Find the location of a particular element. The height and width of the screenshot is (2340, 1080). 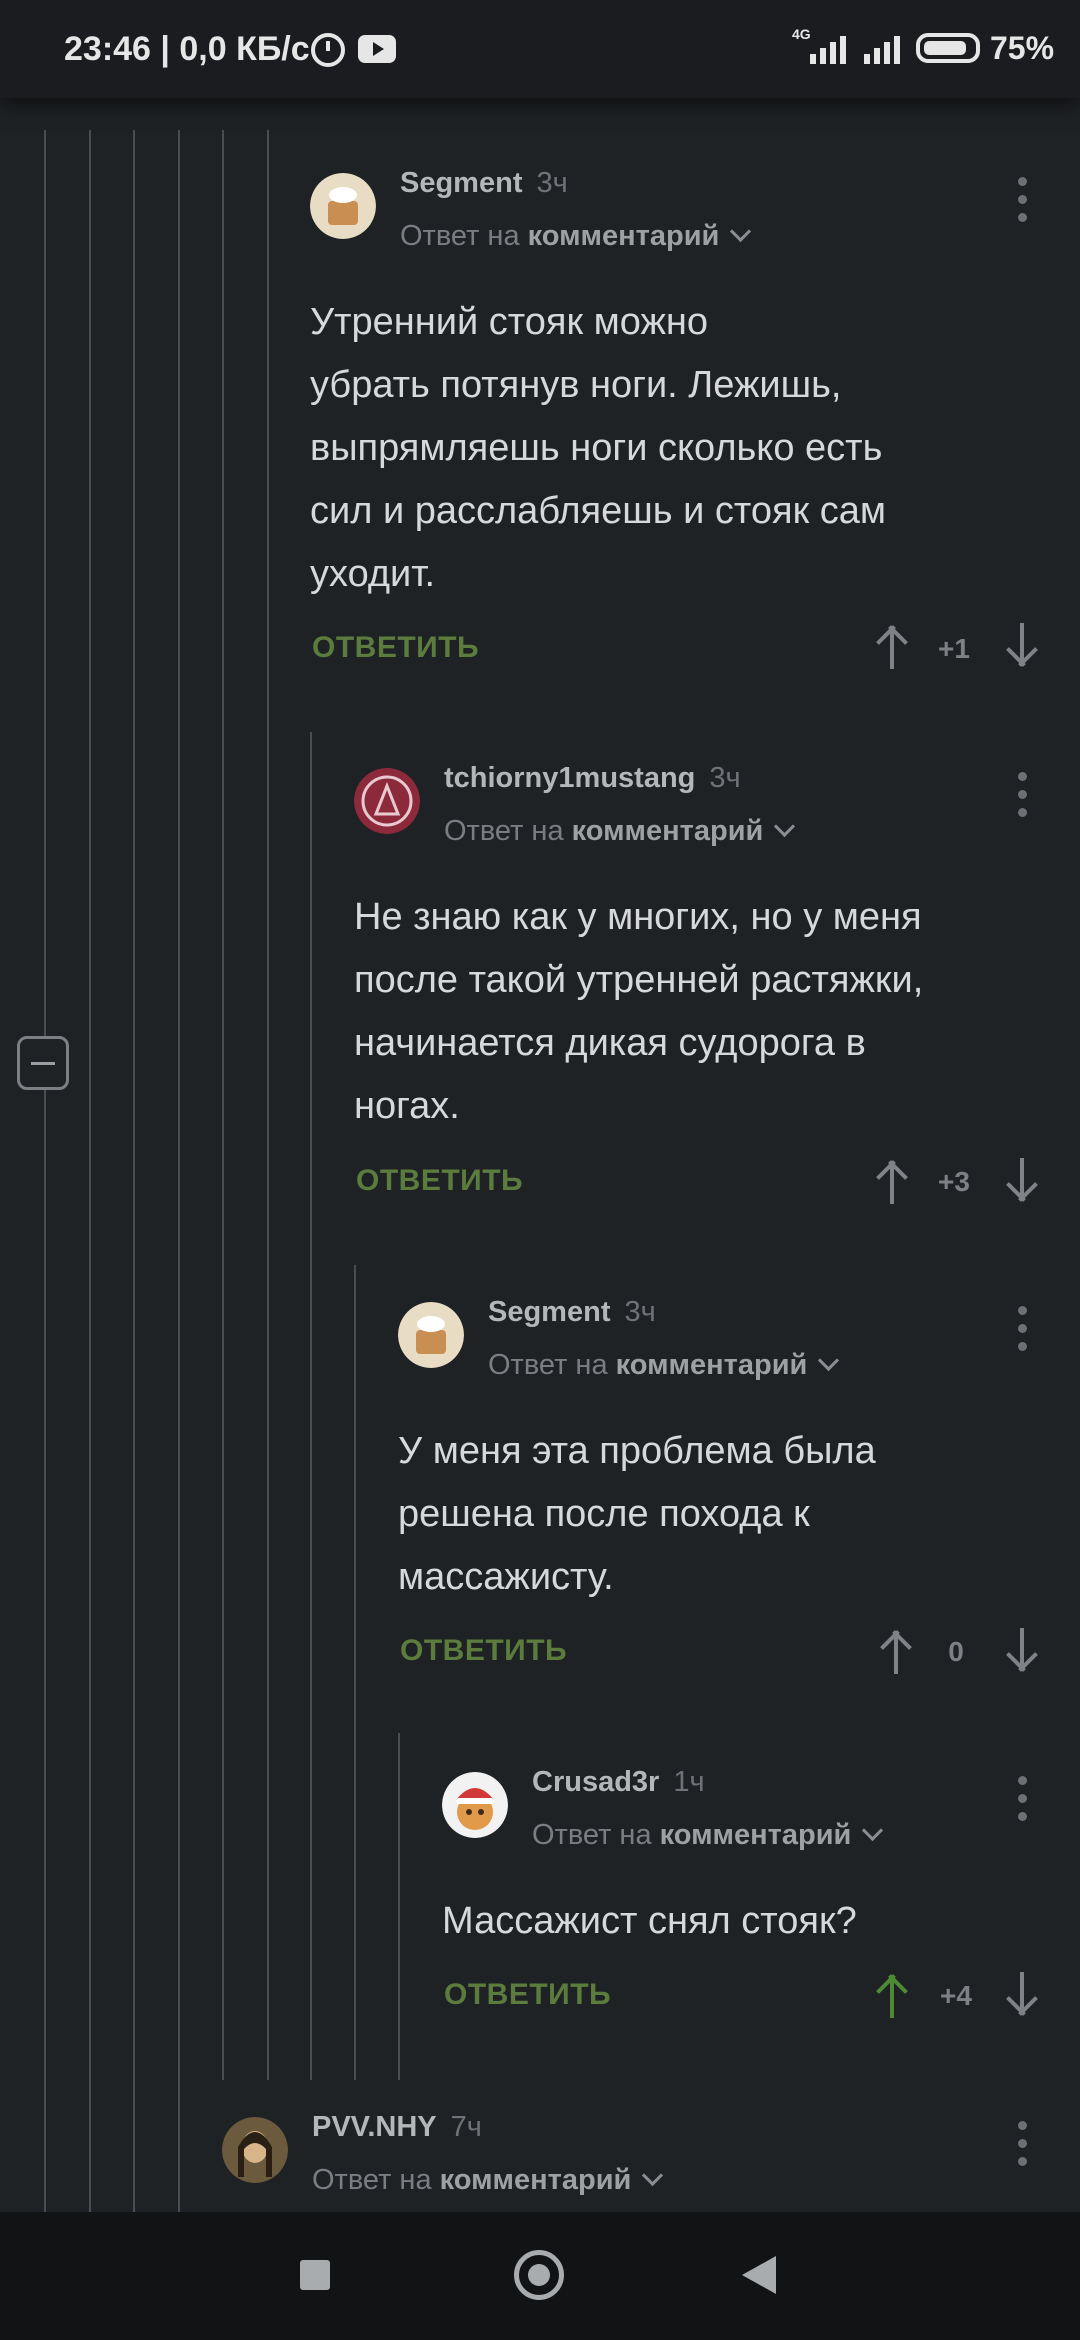

signal-icon: 4G is located at coordinates (825, 45).